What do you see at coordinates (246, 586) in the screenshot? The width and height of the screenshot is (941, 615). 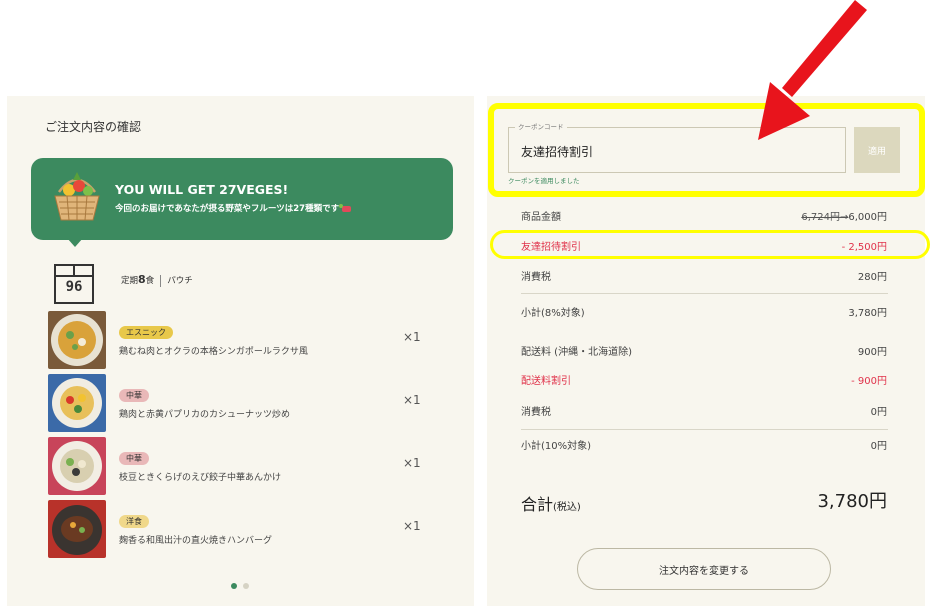 I see `carousel-dot` at bounding box center [246, 586].